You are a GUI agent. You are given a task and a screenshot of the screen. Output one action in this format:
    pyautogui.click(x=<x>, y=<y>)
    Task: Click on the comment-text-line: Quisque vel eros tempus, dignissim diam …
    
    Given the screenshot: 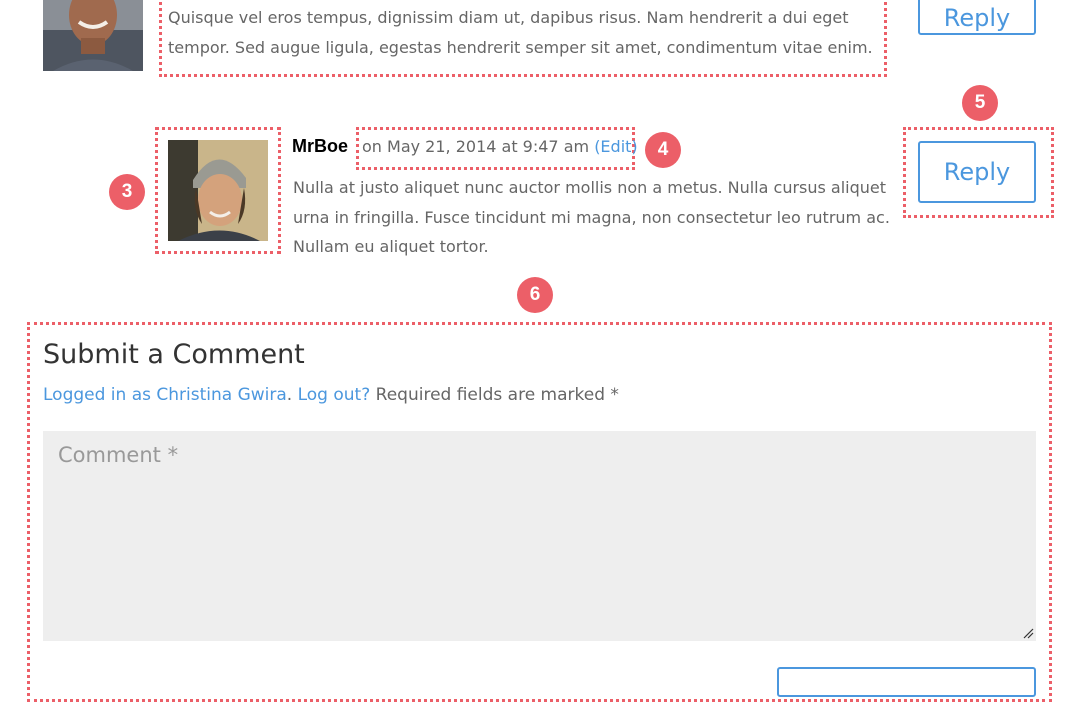 What is the action you would take?
    pyautogui.click(x=508, y=17)
    